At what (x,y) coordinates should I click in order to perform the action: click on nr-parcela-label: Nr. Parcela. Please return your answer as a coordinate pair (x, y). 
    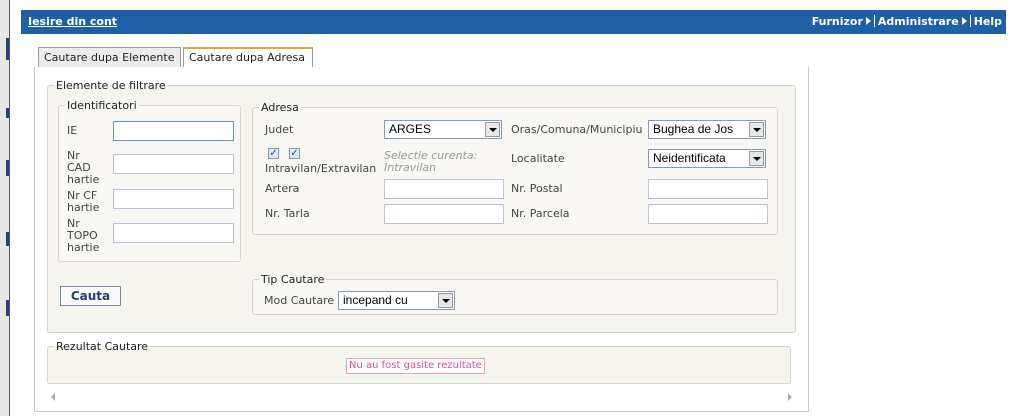
    Looking at the image, I should click on (540, 213).